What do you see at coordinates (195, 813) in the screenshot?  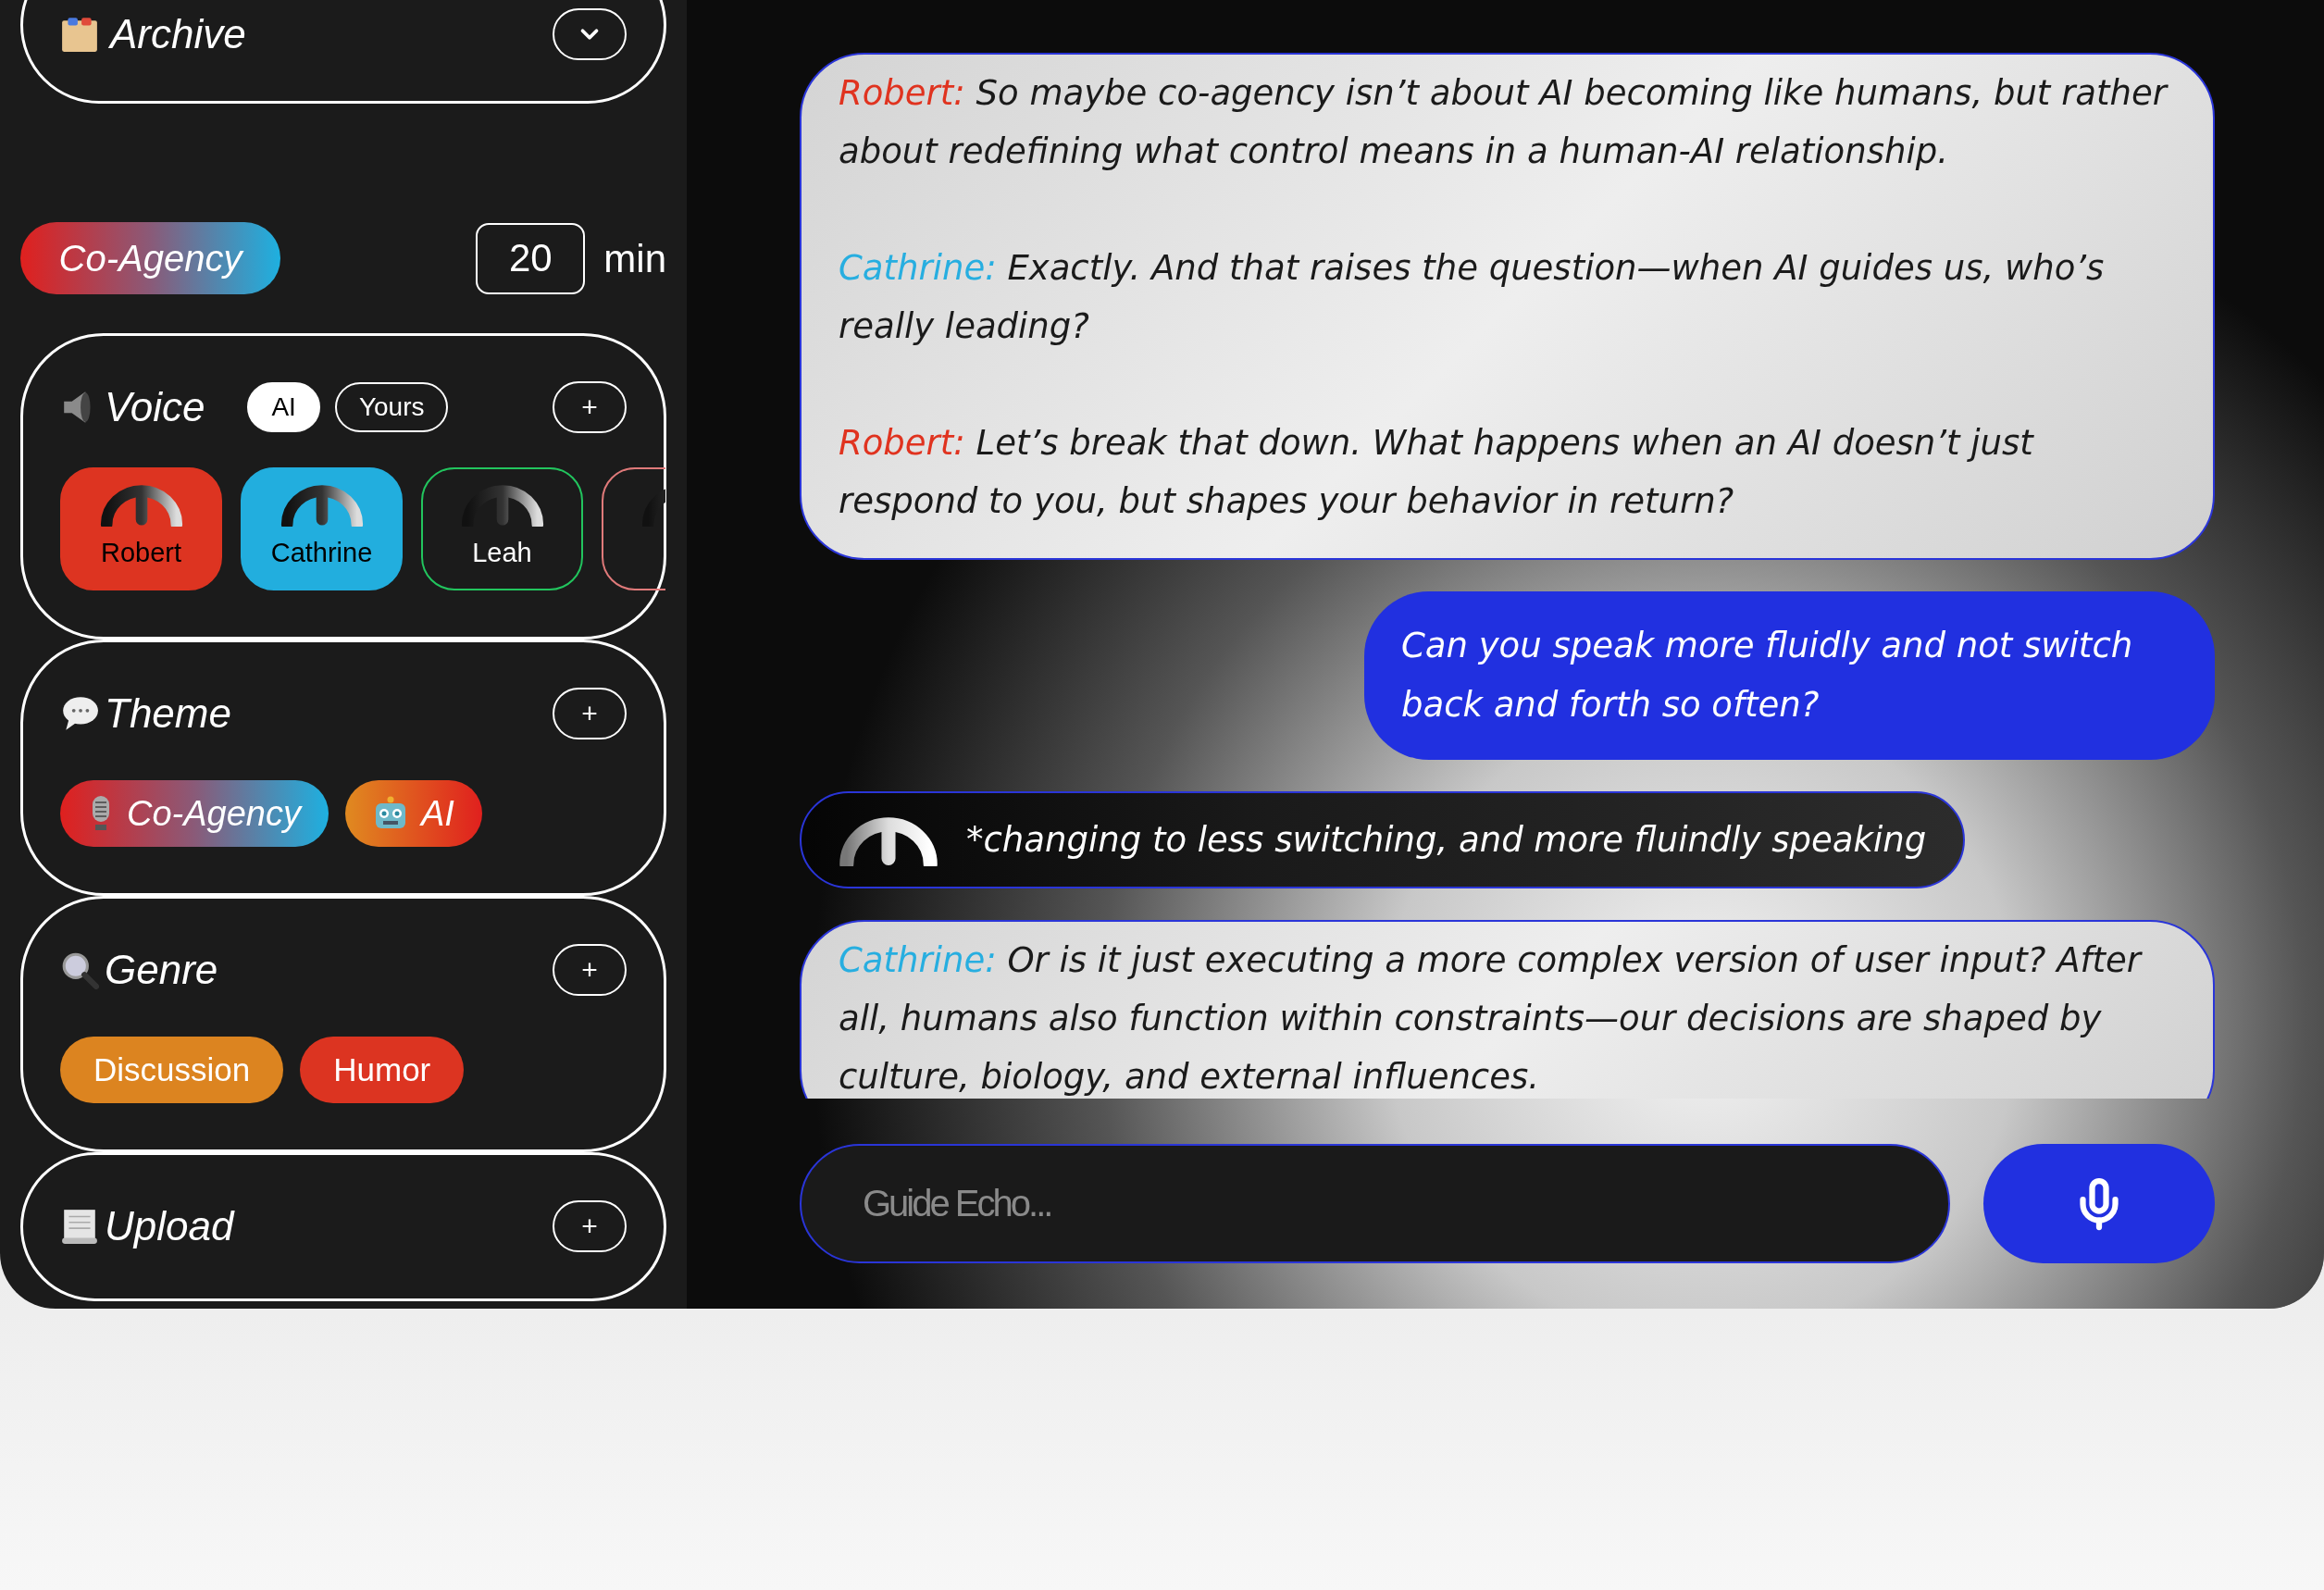 I see `theme-tag: Co-Agency` at bounding box center [195, 813].